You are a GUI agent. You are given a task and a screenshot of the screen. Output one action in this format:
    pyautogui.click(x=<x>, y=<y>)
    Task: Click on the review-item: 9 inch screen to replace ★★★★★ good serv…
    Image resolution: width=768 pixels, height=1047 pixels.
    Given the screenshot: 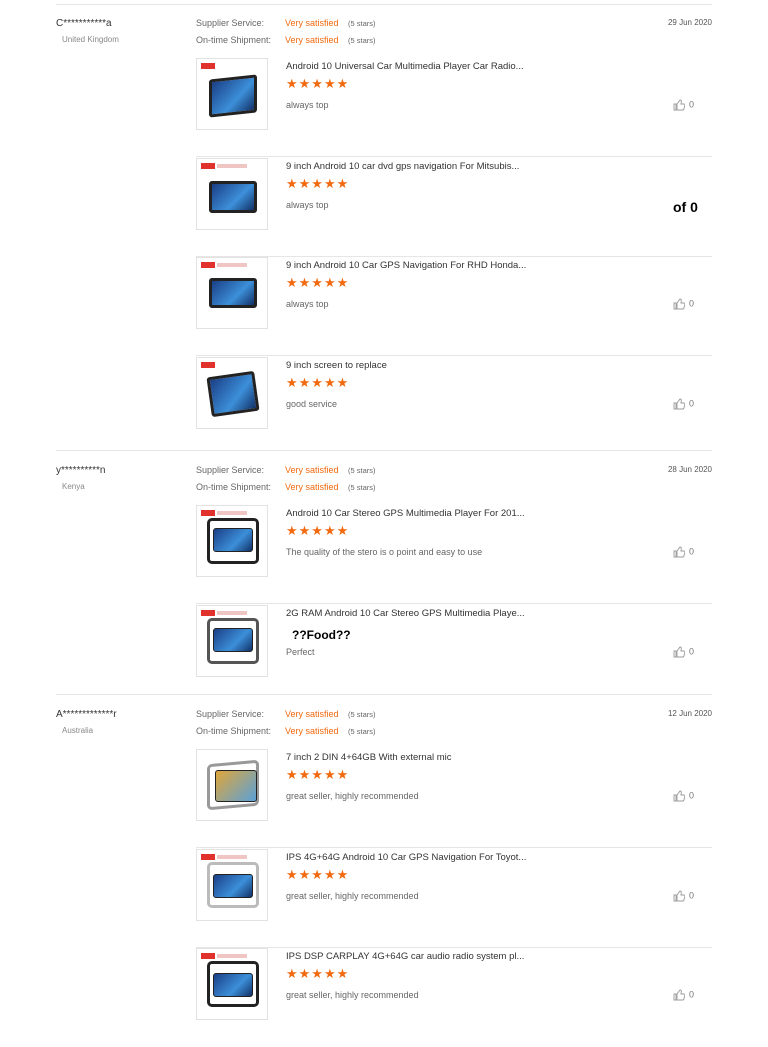 What is the action you would take?
    pyautogui.click(x=454, y=406)
    